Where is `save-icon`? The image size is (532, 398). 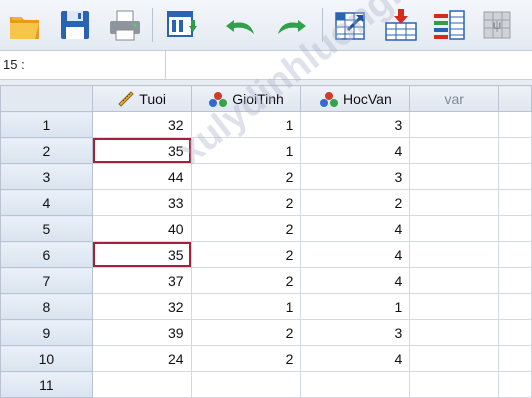
save-icon is located at coordinates (75, 25).